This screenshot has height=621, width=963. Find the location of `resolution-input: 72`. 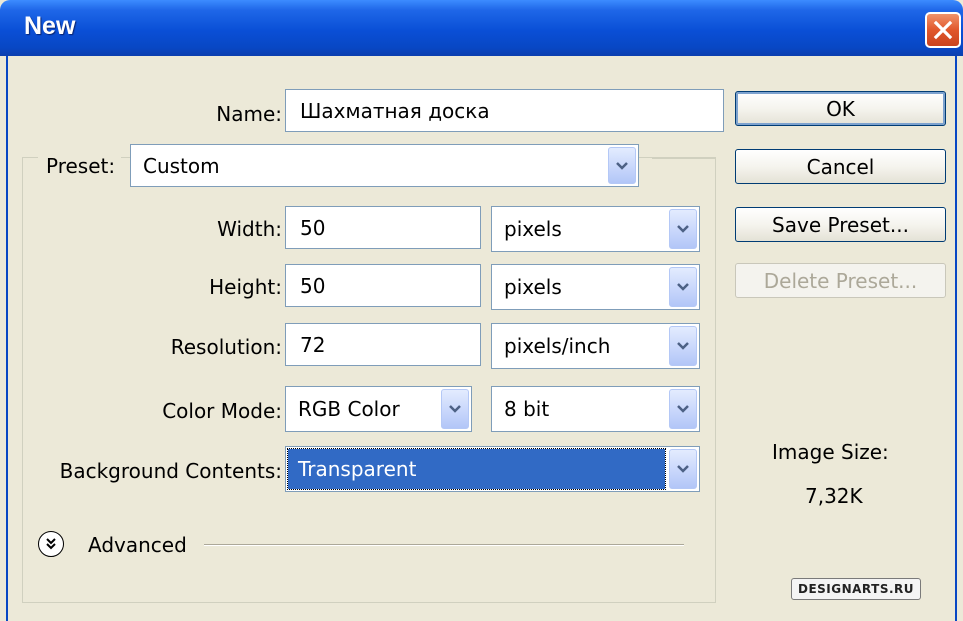

resolution-input: 72 is located at coordinates (383, 344).